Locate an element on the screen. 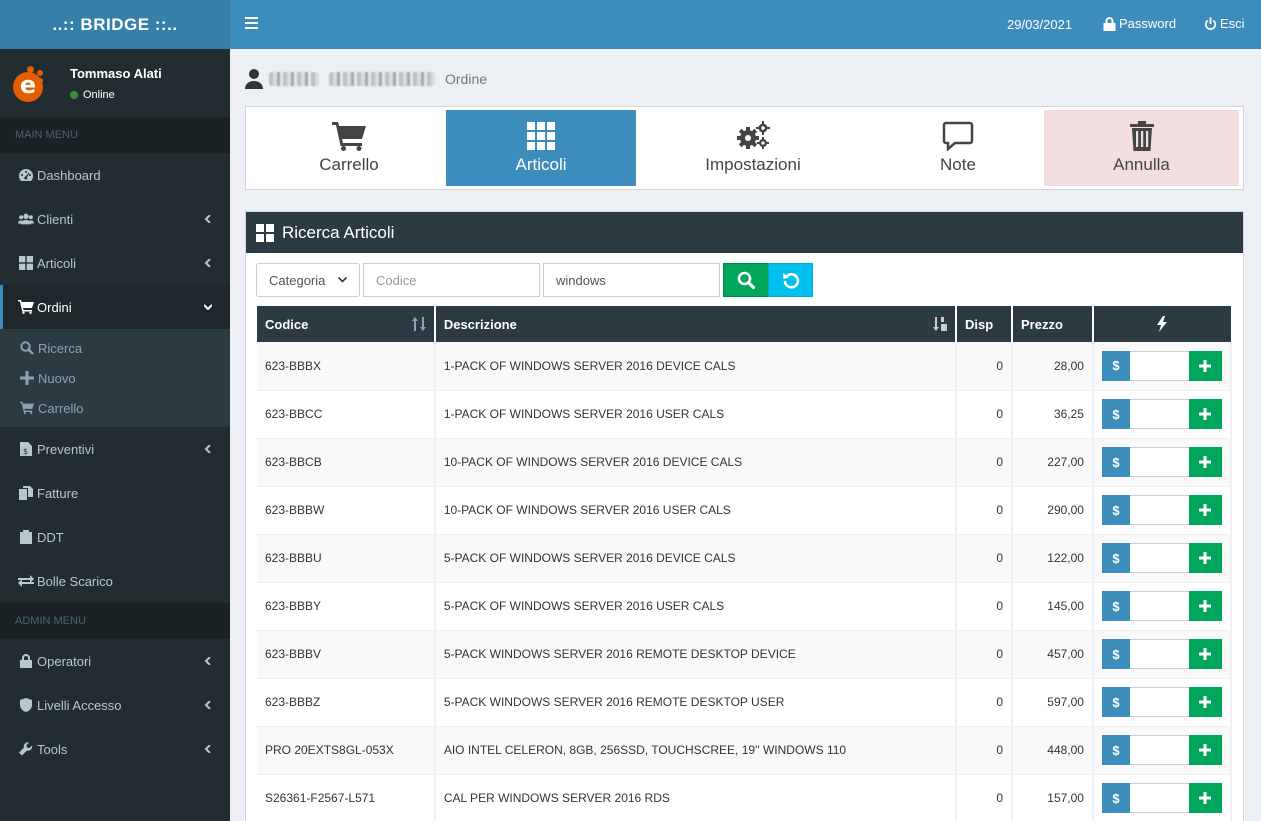 This screenshot has height=821, width=1261. chevron-left-icon is located at coordinates (207, 449).